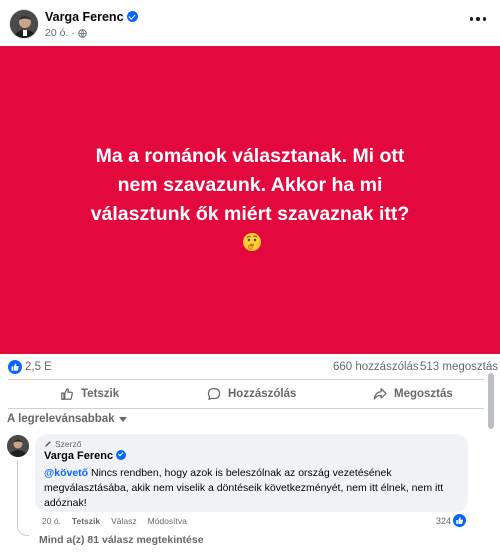 Image resolution: width=500 pixels, height=558 pixels. Describe the element at coordinates (250, 23) in the screenshot. I see `post-header: Varga Ferenc 20 ó. ·` at that location.